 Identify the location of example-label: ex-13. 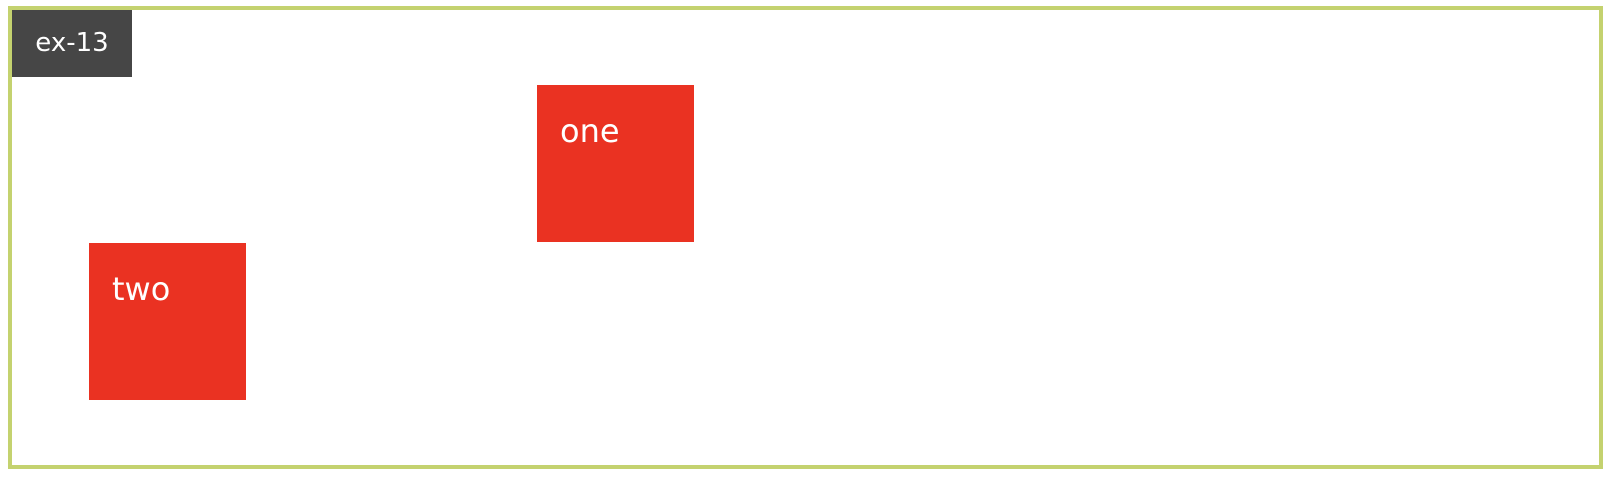
(72, 43).